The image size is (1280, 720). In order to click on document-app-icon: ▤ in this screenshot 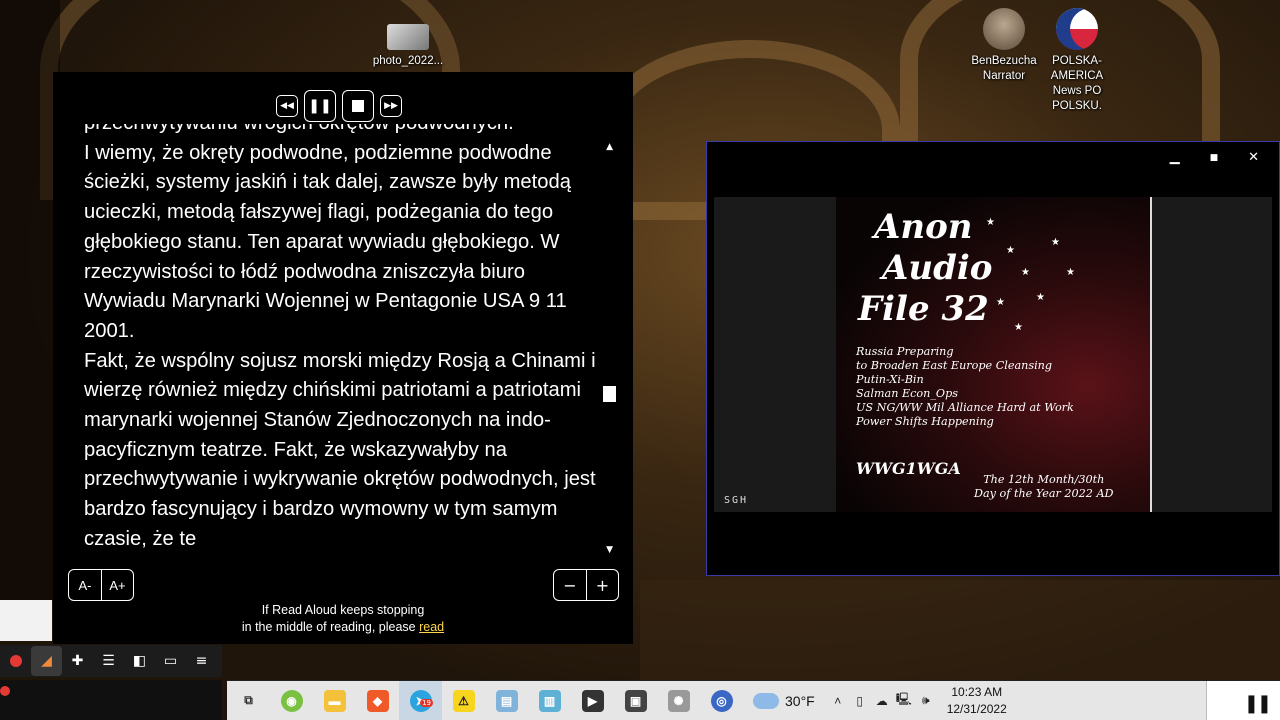, I will do `click(506, 700)`.